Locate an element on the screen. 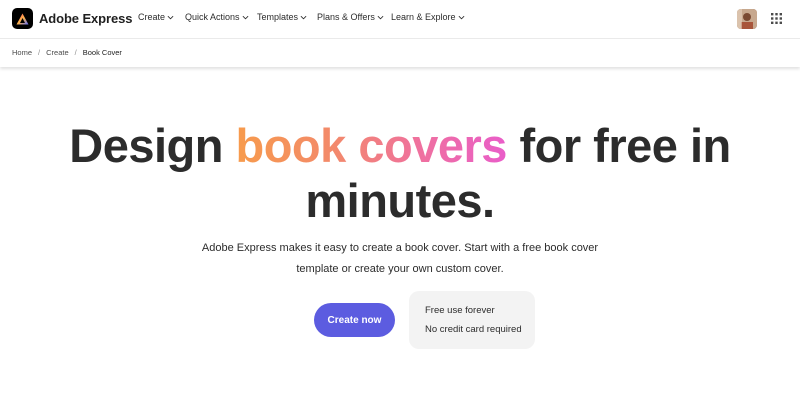  create-now-button: Create now is located at coordinates (354, 320).